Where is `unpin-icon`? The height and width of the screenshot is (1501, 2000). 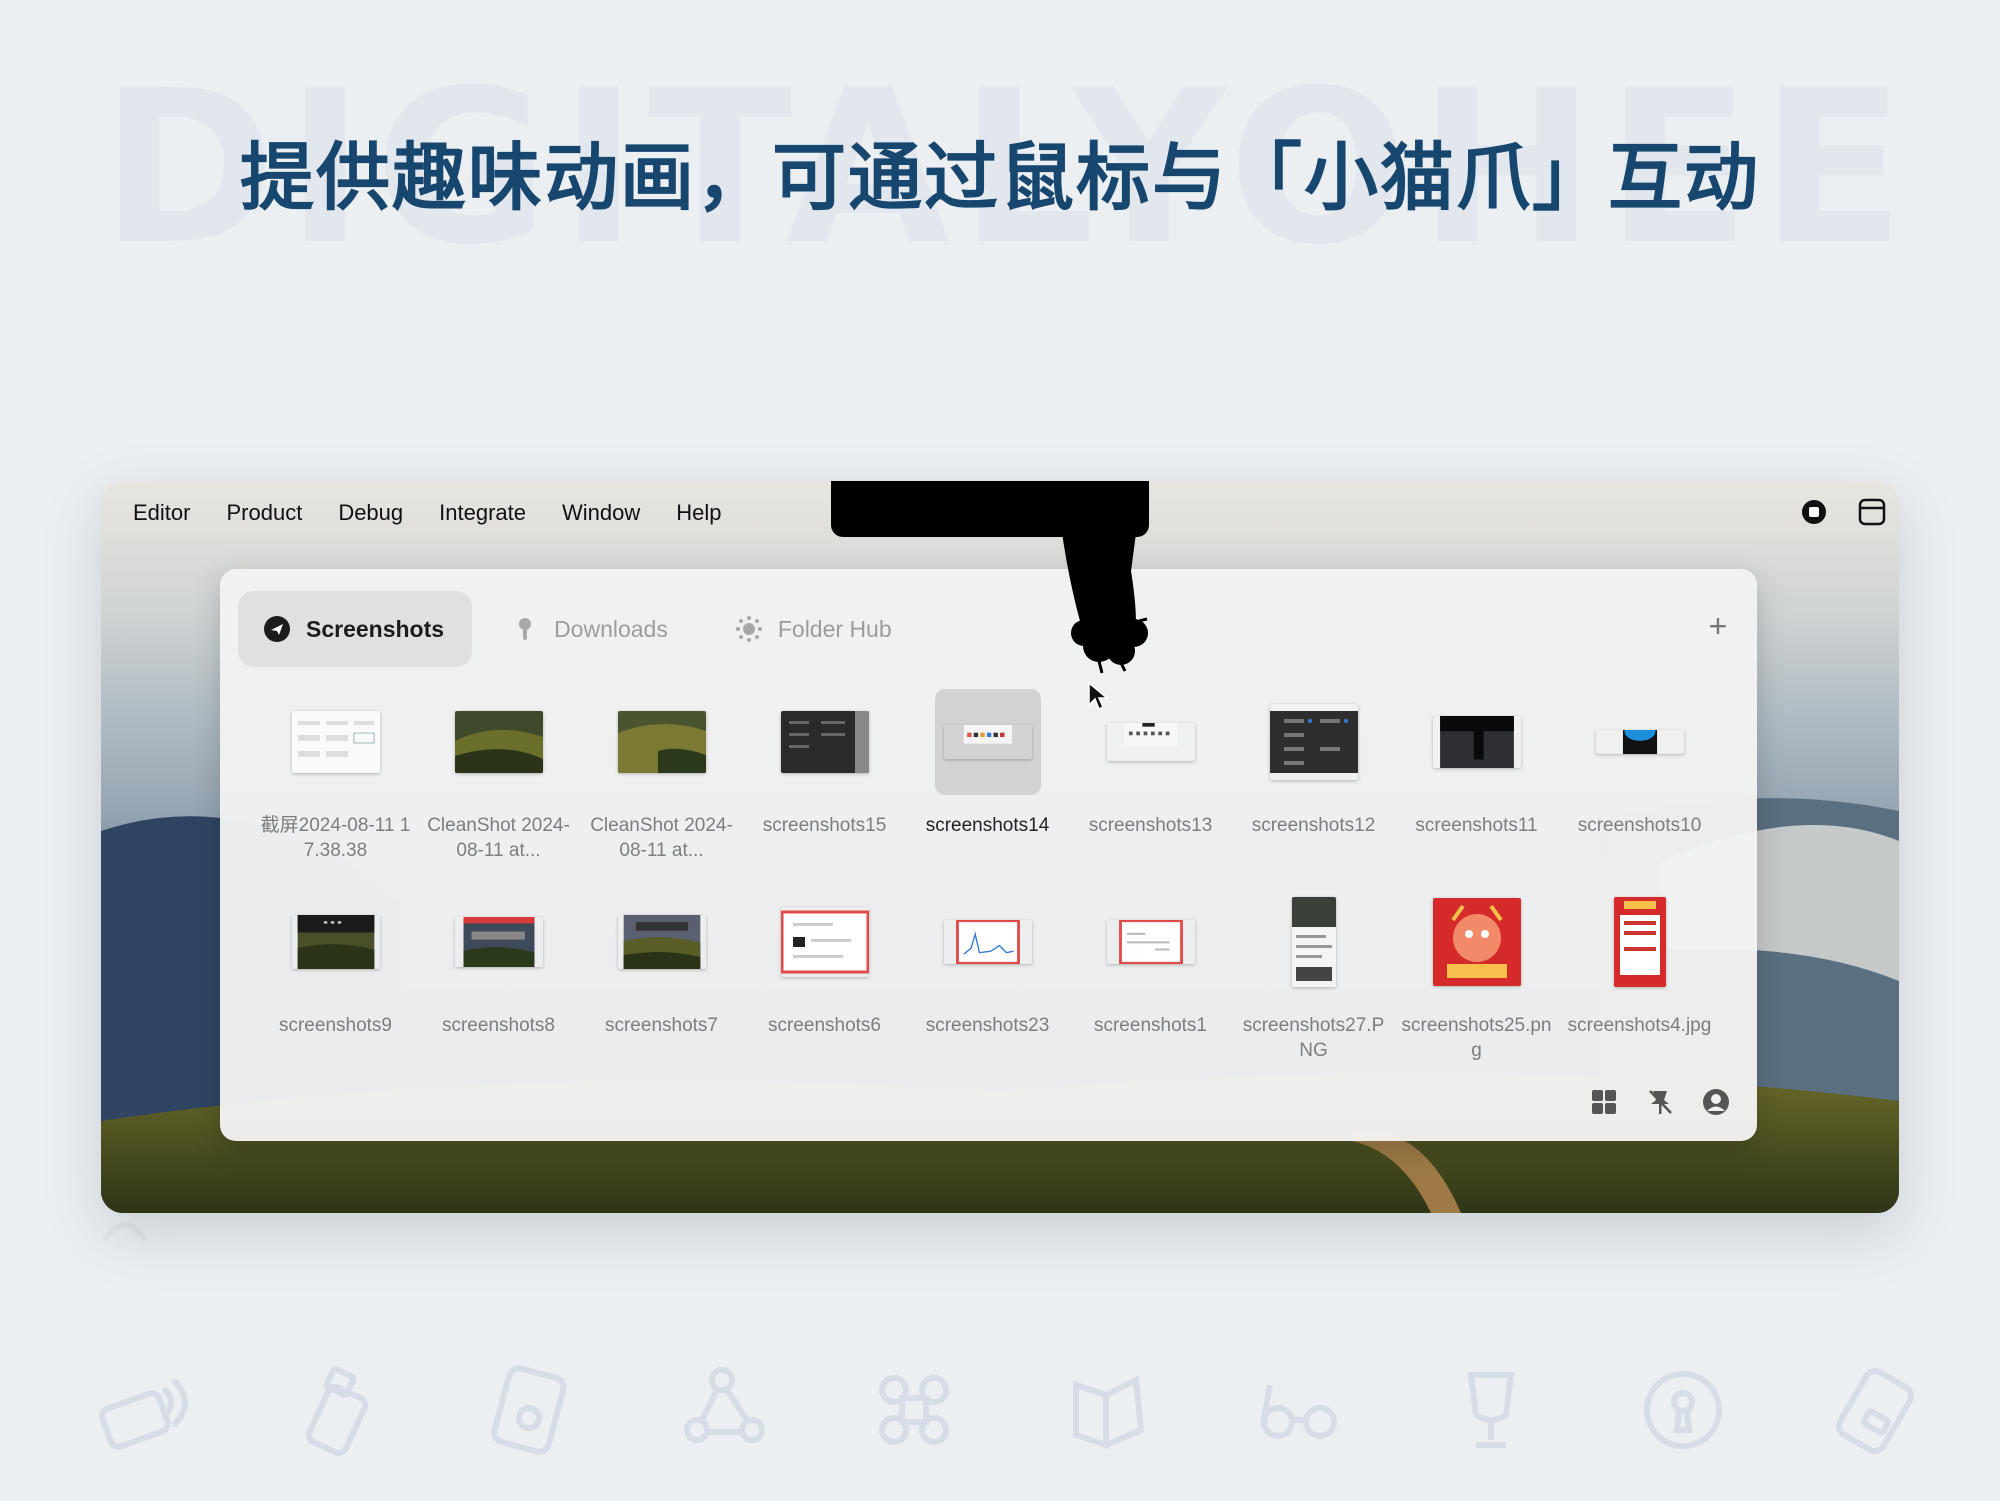
unpin-icon is located at coordinates (1660, 1102).